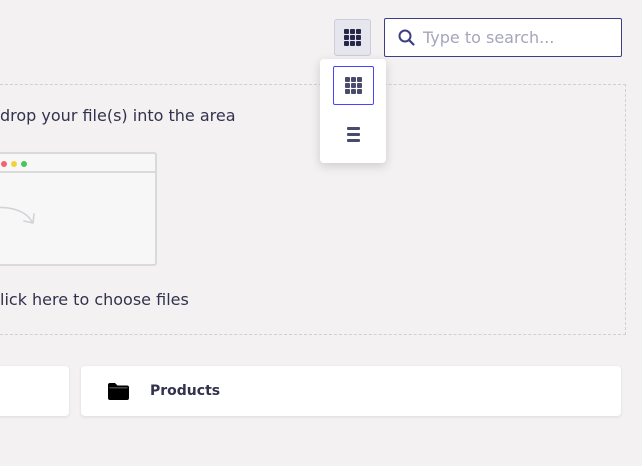 This screenshot has width=642, height=466. I want to click on window-close-dot, so click(4, 164).